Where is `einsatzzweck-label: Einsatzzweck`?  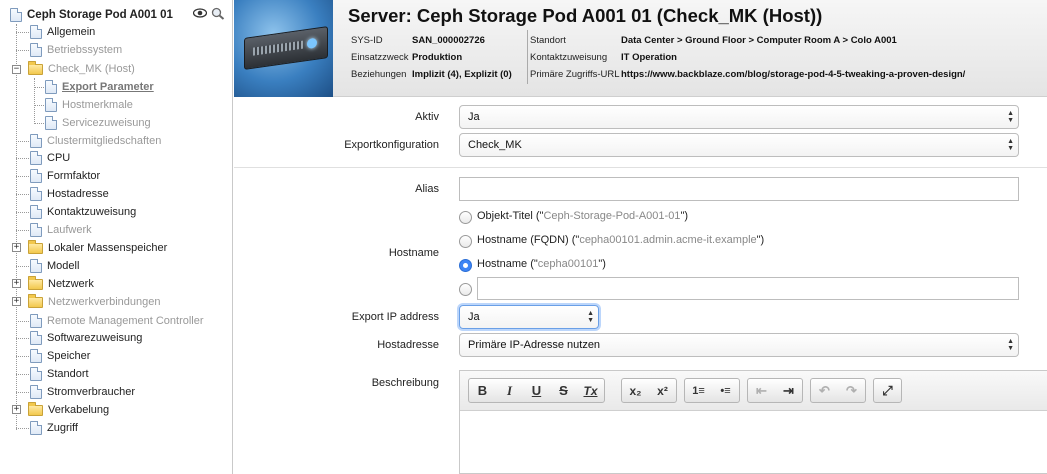 einsatzzweck-label: Einsatzzweck is located at coordinates (380, 57).